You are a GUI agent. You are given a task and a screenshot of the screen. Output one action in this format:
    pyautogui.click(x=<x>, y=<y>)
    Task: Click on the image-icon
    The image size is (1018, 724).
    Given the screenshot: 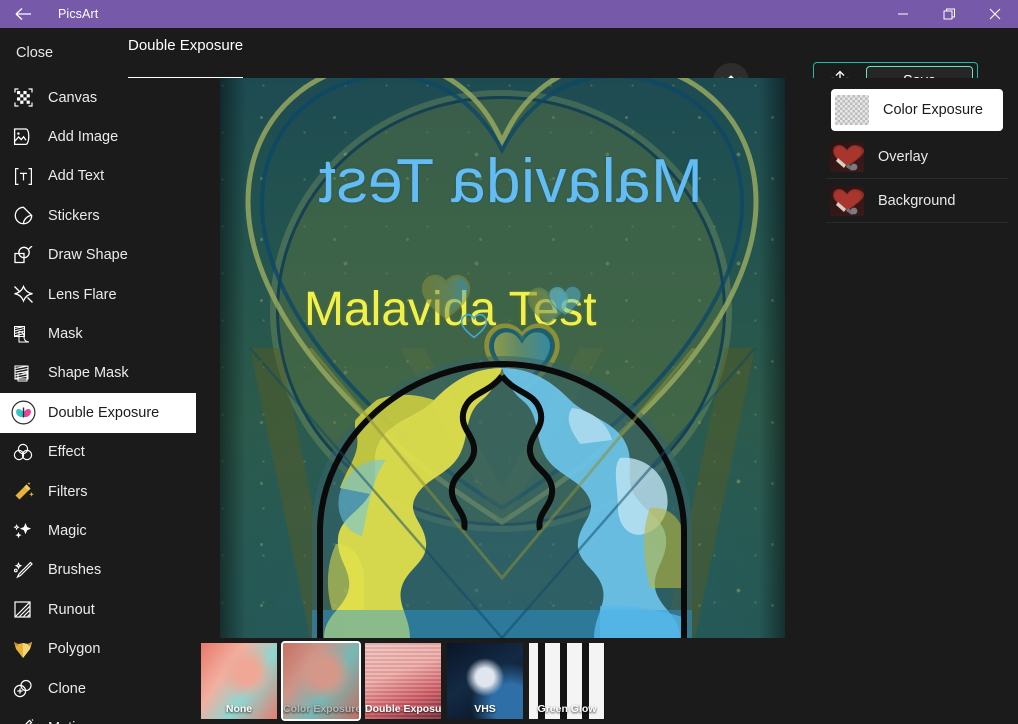 What is the action you would take?
    pyautogui.click(x=23, y=137)
    